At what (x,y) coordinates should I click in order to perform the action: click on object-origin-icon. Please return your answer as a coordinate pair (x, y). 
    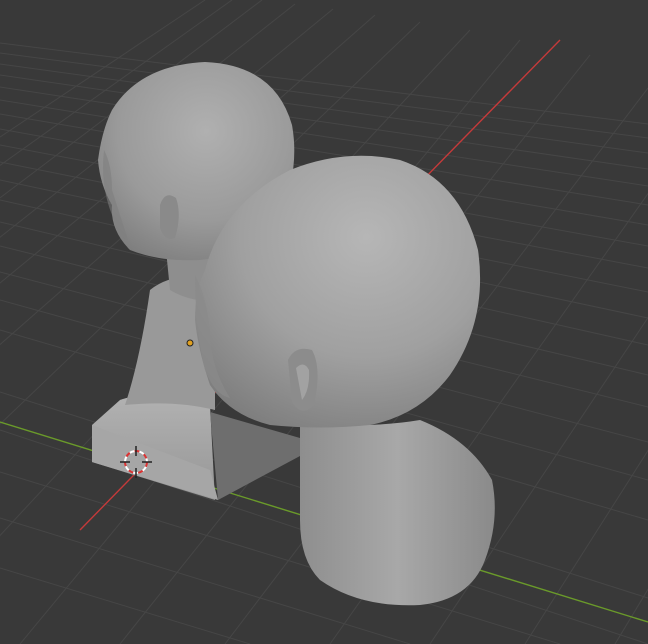
    Looking at the image, I should click on (190, 343).